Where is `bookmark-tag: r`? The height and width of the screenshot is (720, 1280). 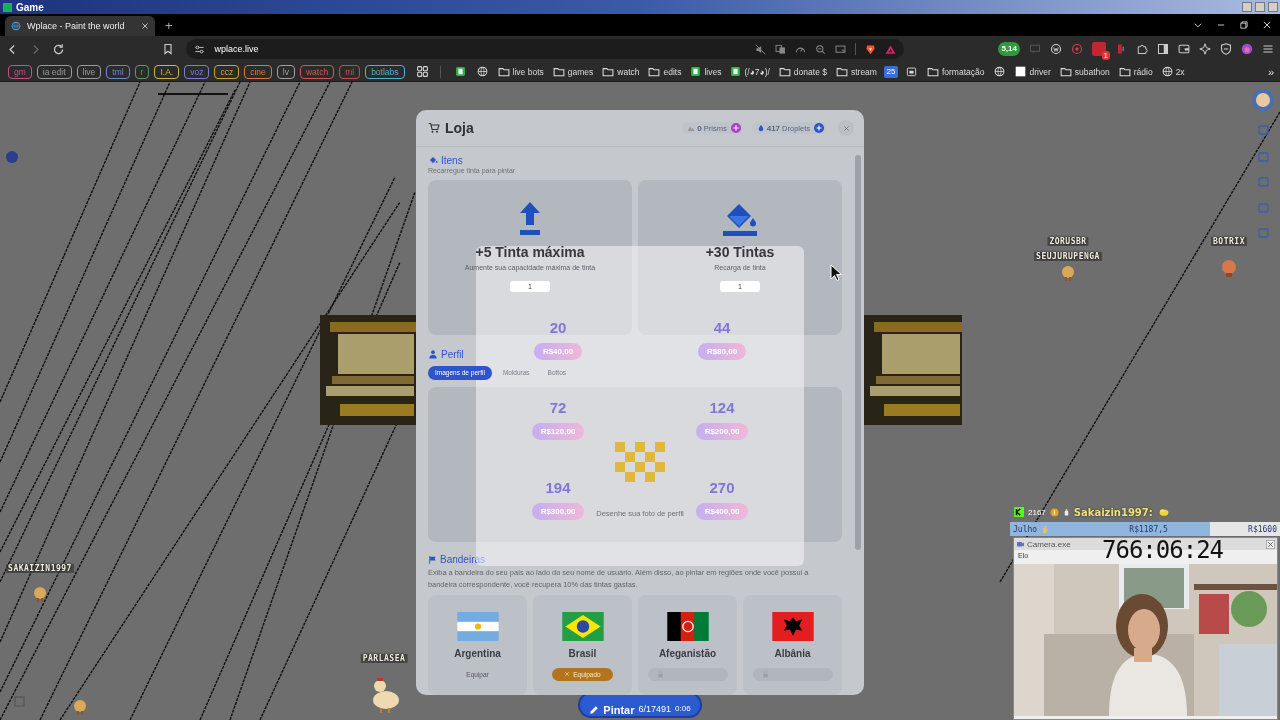 bookmark-tag: r is located at coordinates (142, 71).